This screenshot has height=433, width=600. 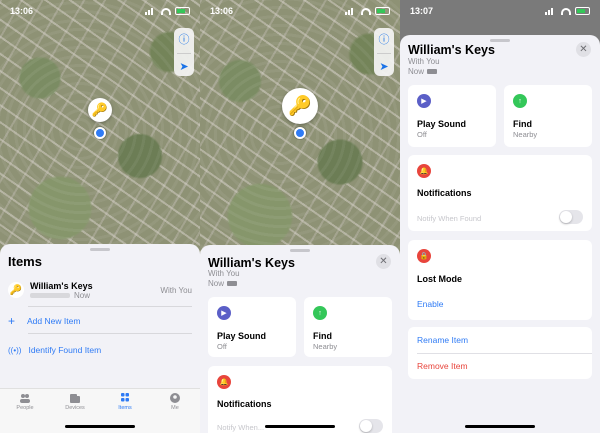 What do you see at coordinates (522, 124) in the screenshot?
I see `find-label: Find` at bounding box center [522, 124].